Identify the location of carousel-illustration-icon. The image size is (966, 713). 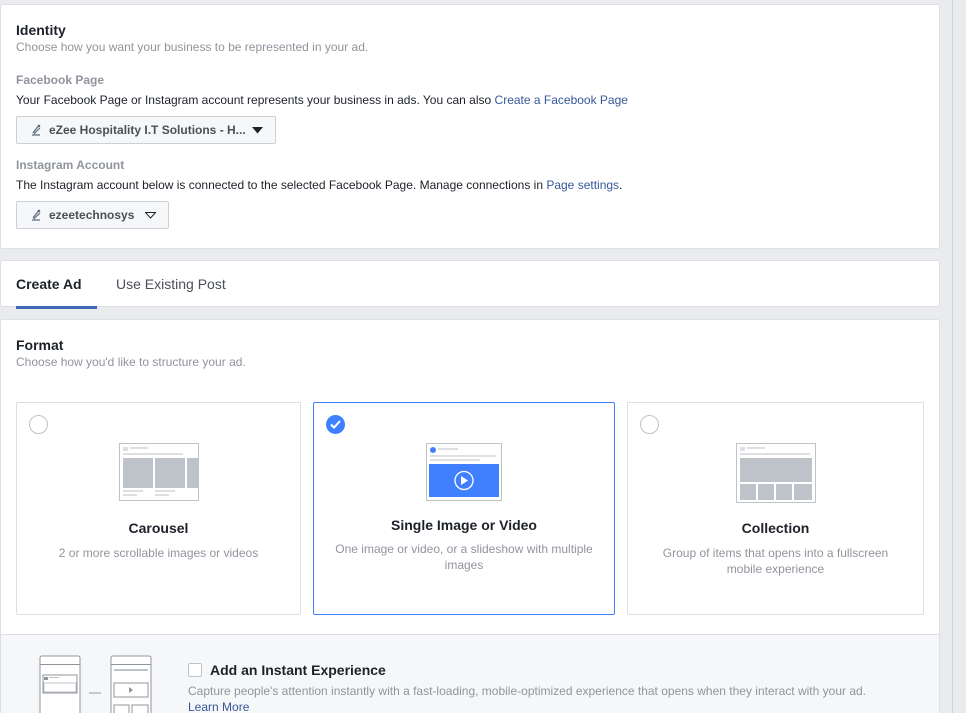
(158, 472).